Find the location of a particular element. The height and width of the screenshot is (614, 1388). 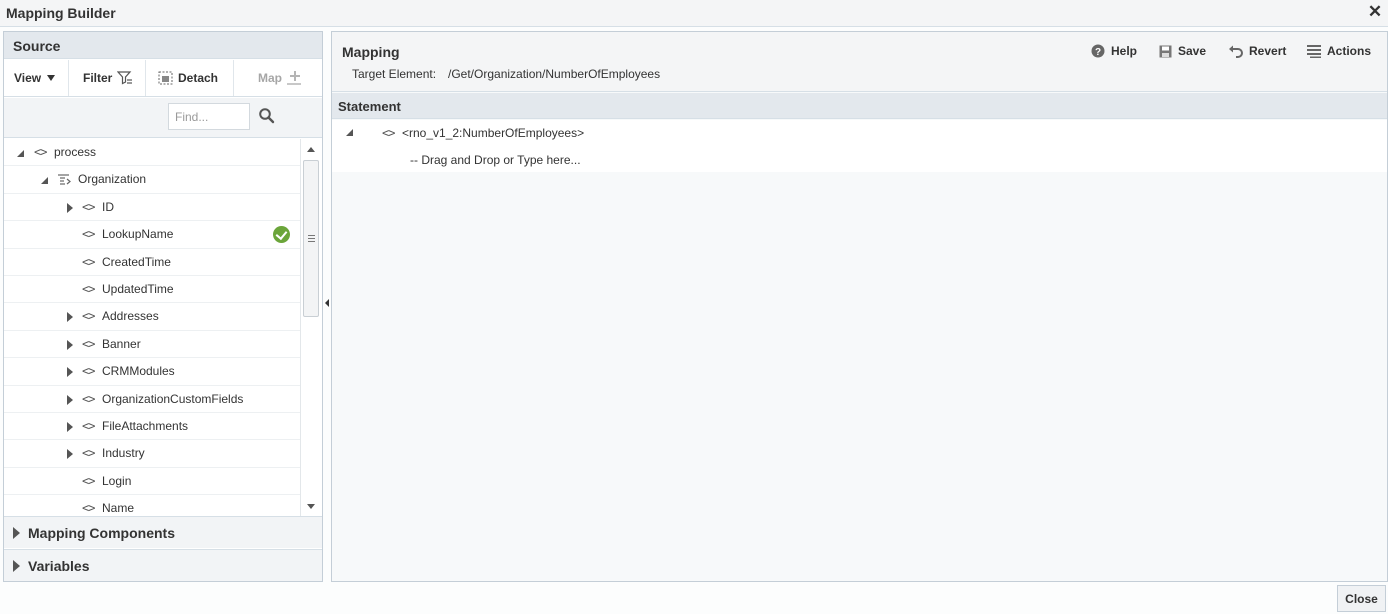

menu-icon is located at coordinates (1314, 51).